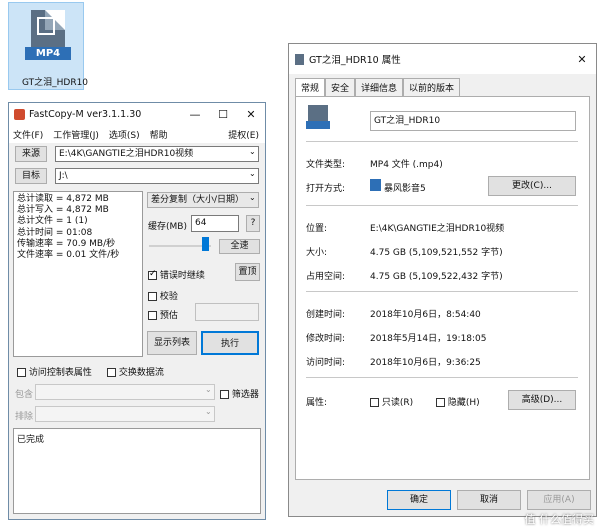 Image resolution: width=600 pixels, height=529 pixels. Describe the element at coordinates (46, 26) in the screenshot. I see `film-grid-icon` at that location.